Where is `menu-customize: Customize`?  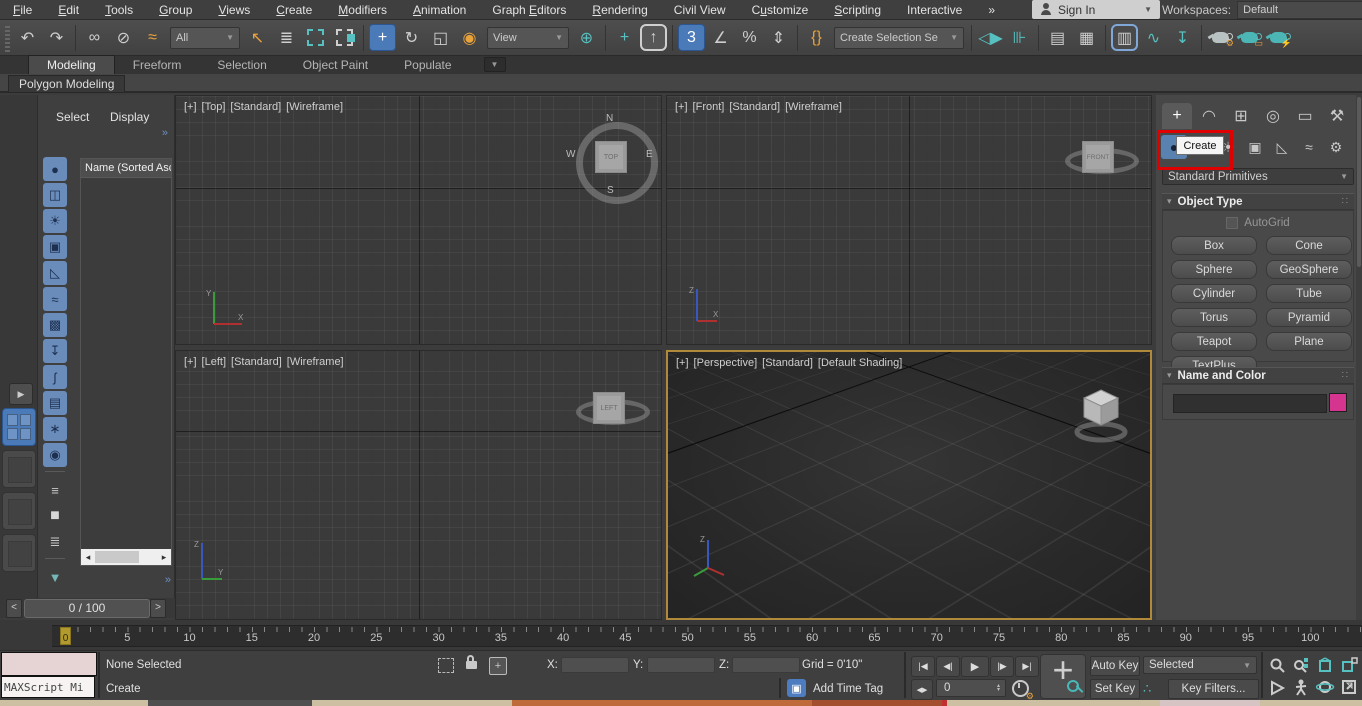 menu-customize: Customize is located at coordinates (780, 10).